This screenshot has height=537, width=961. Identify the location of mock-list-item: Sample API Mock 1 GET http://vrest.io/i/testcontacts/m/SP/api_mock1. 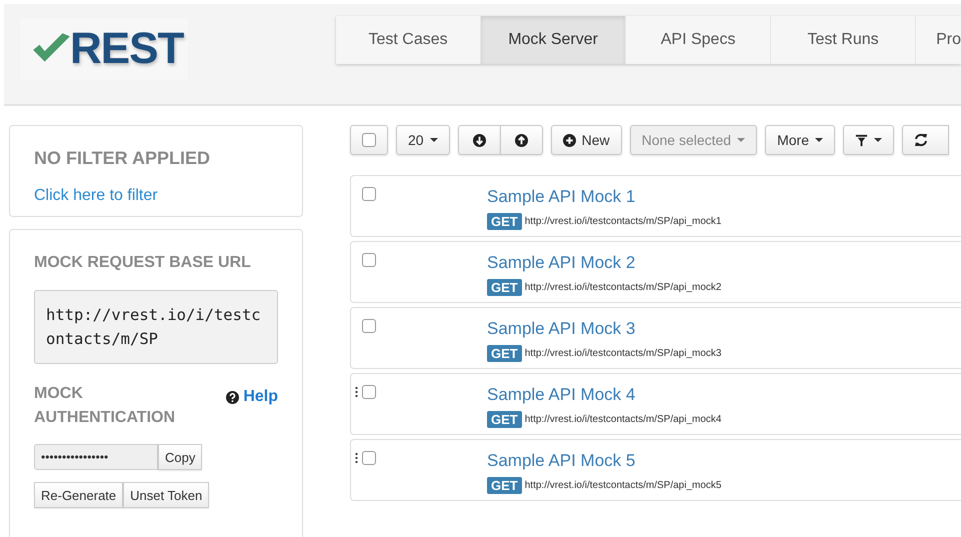
(655, 206).